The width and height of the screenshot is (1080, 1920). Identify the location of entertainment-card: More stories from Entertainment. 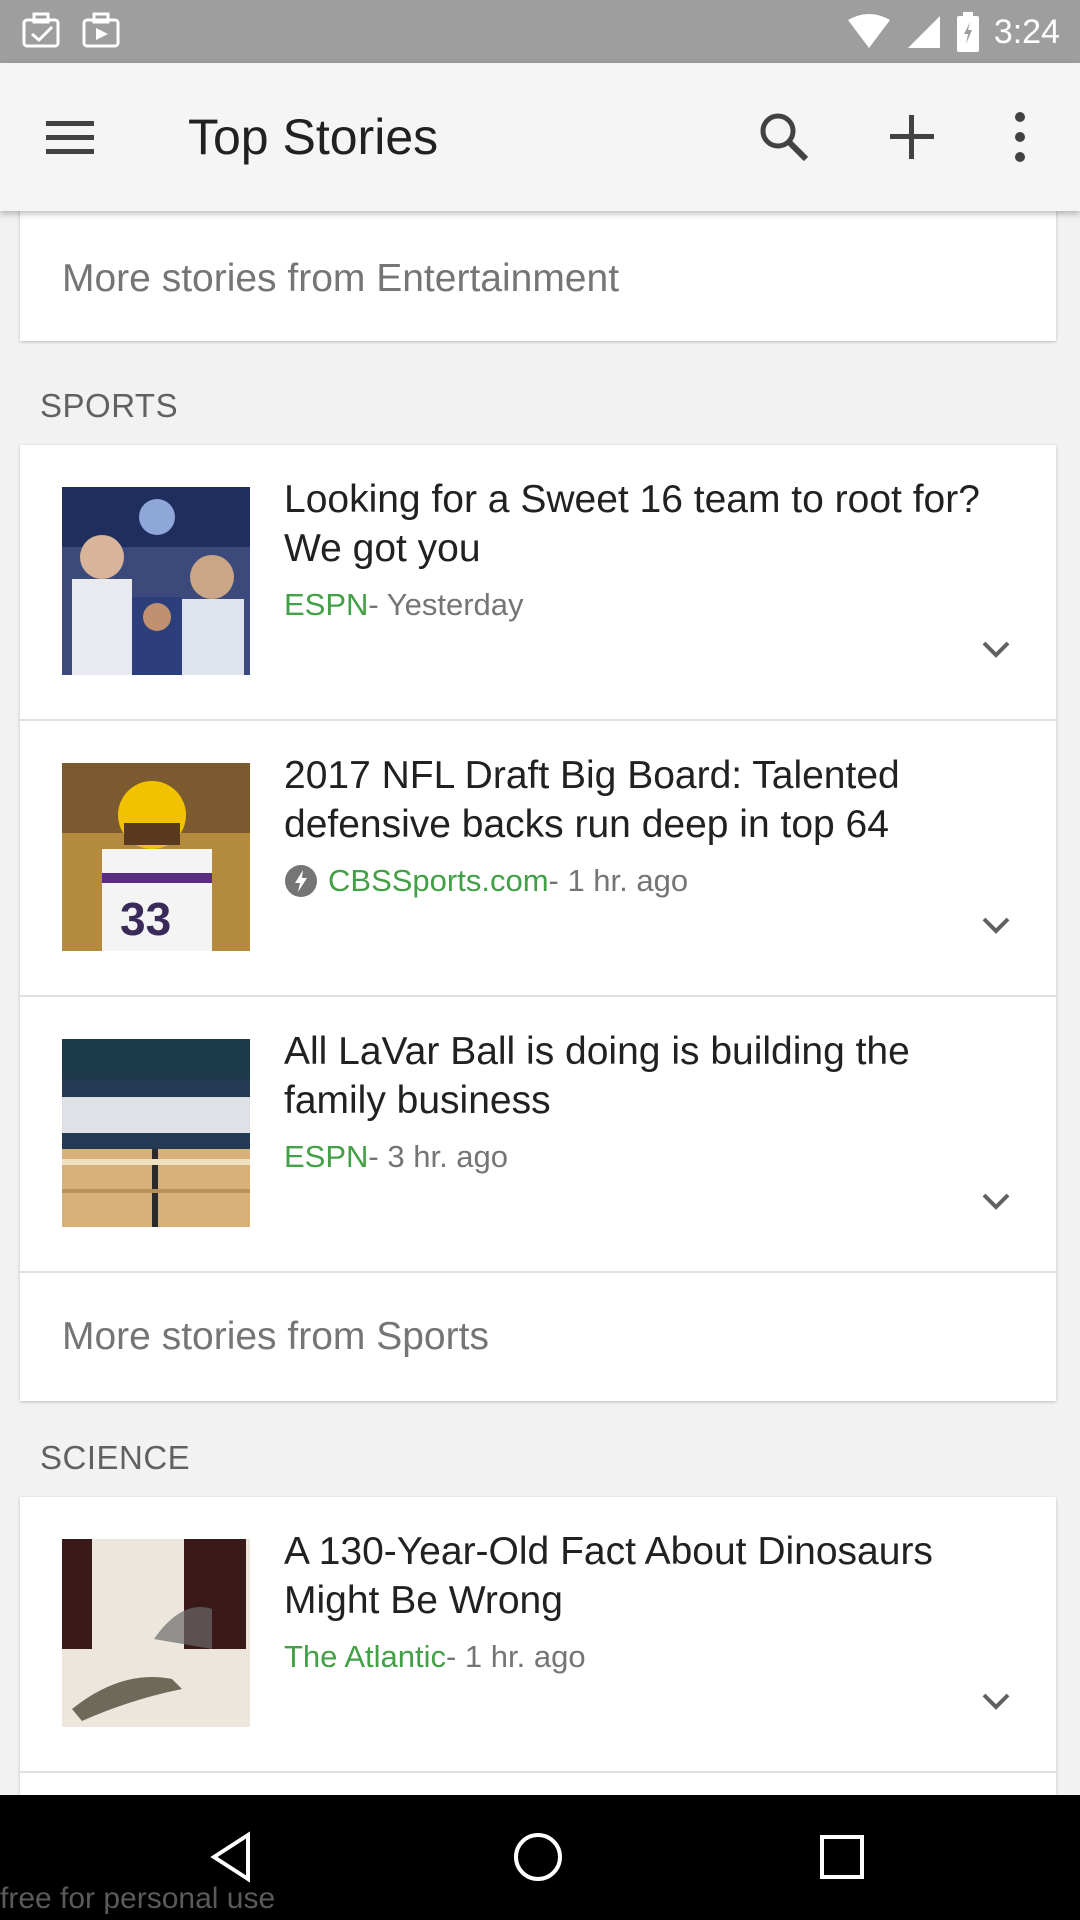
(538, 271).